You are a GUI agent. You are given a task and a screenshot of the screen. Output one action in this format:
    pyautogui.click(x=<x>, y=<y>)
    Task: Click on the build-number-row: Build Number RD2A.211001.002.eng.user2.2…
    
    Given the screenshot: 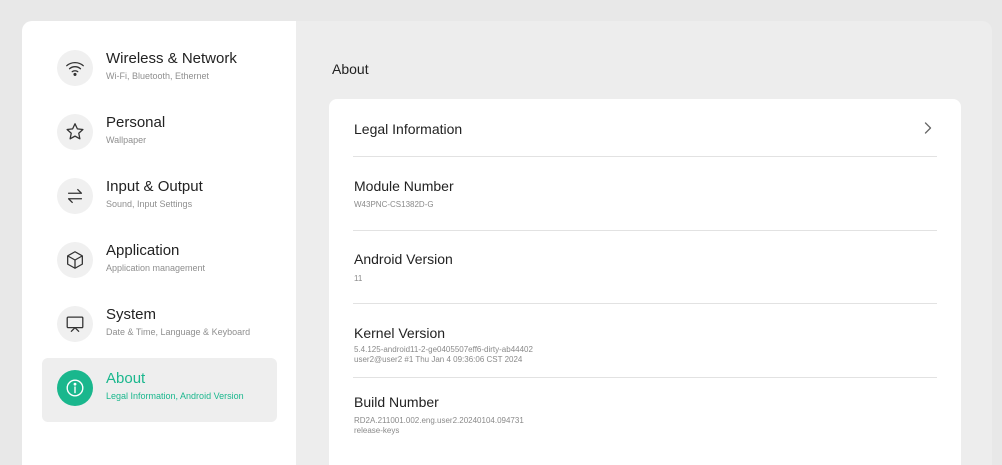 What is the action you would take?
    pyautogui.click(x=645, y=421)
    